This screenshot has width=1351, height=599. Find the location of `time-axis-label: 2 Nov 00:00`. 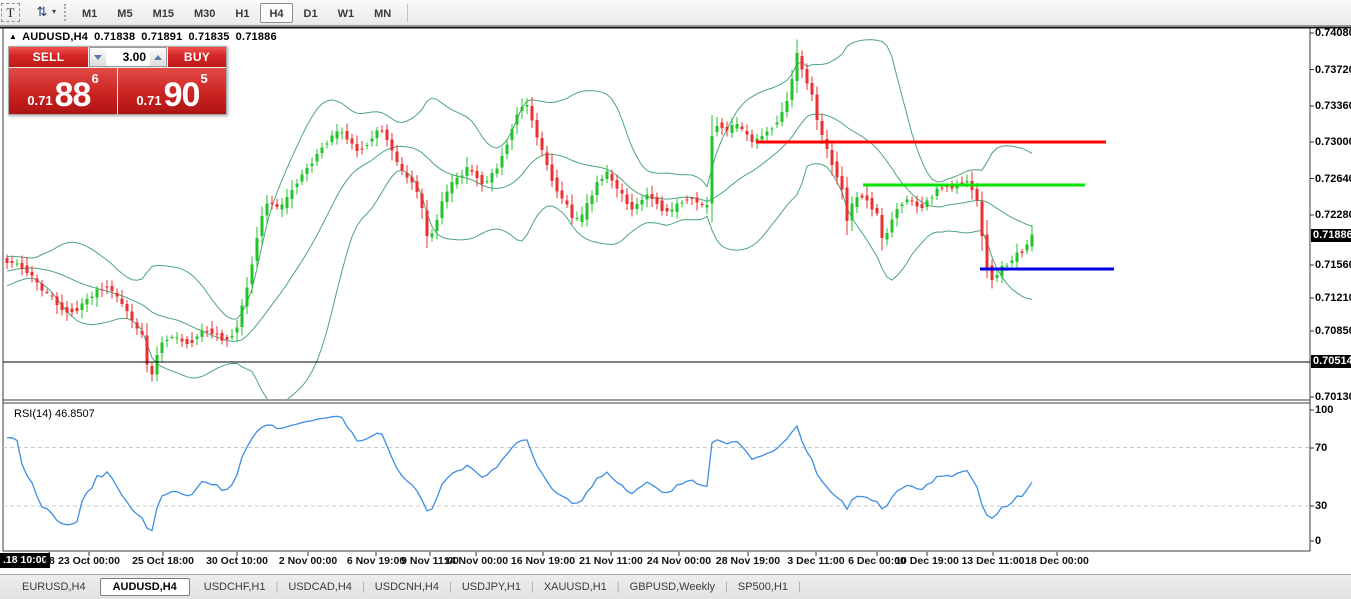

time-axis-label: 2 Nov 00:00 is located at coordinates (308, 561).